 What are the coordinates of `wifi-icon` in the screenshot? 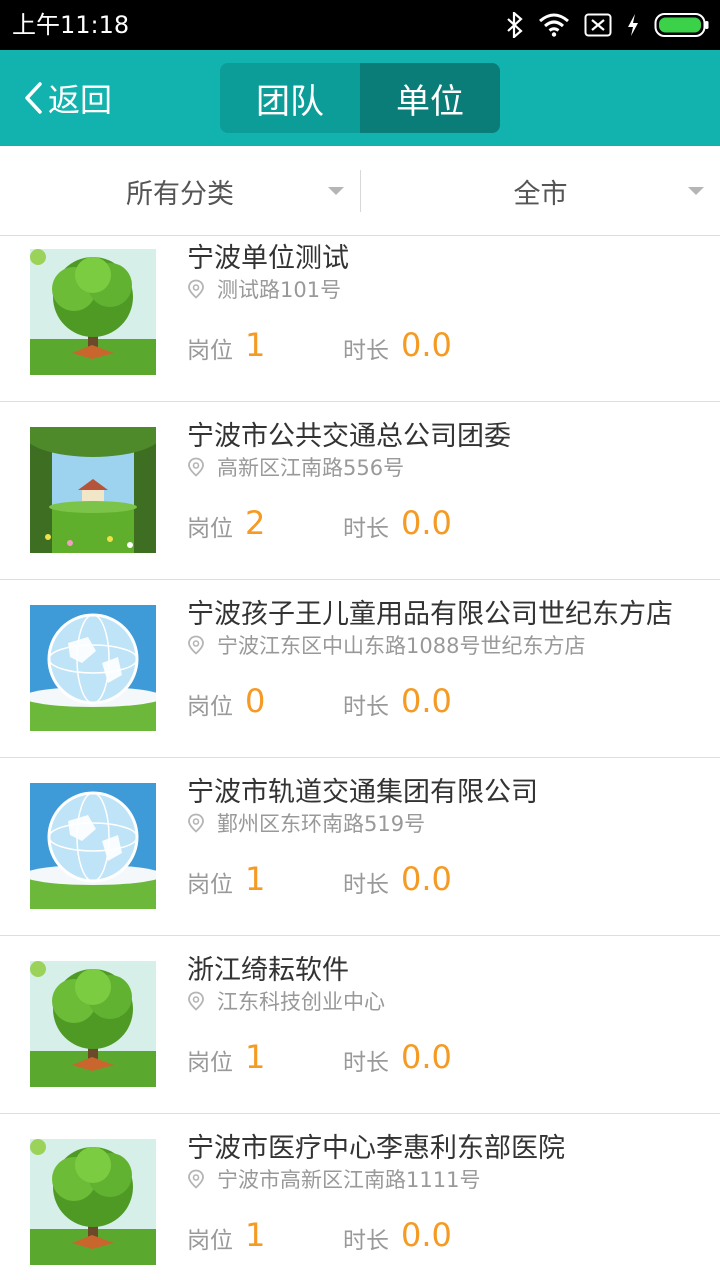 It's located at (554, 25).